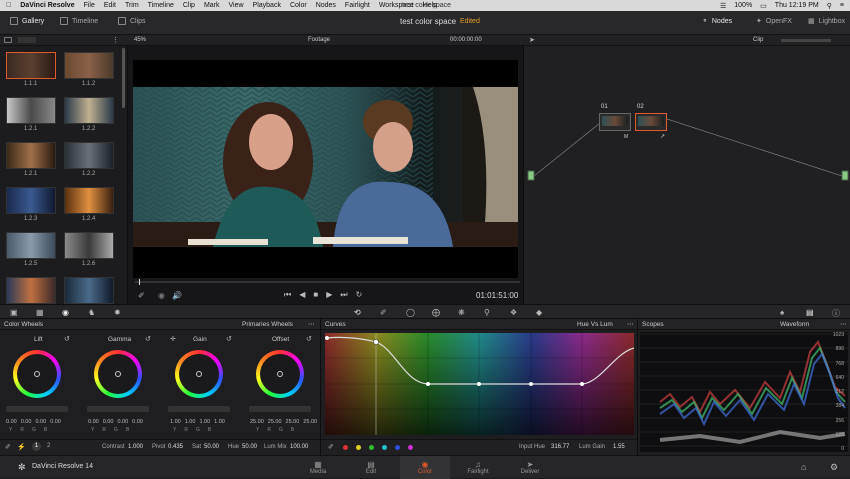 This screenshot has height=479, width=850. Describe the element at coordinates (199, 374) in the screenshot. I see `gain-handle` at that location.